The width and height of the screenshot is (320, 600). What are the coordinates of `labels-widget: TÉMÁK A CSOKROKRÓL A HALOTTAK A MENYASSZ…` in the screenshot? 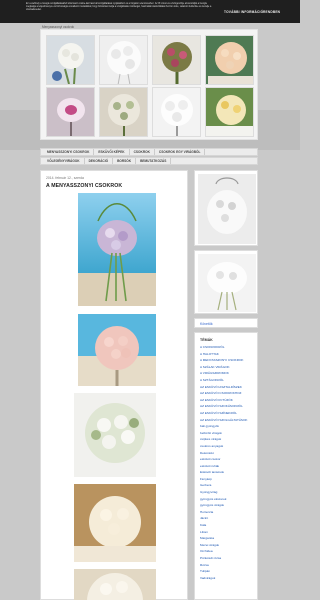 It's located at (226, 466).